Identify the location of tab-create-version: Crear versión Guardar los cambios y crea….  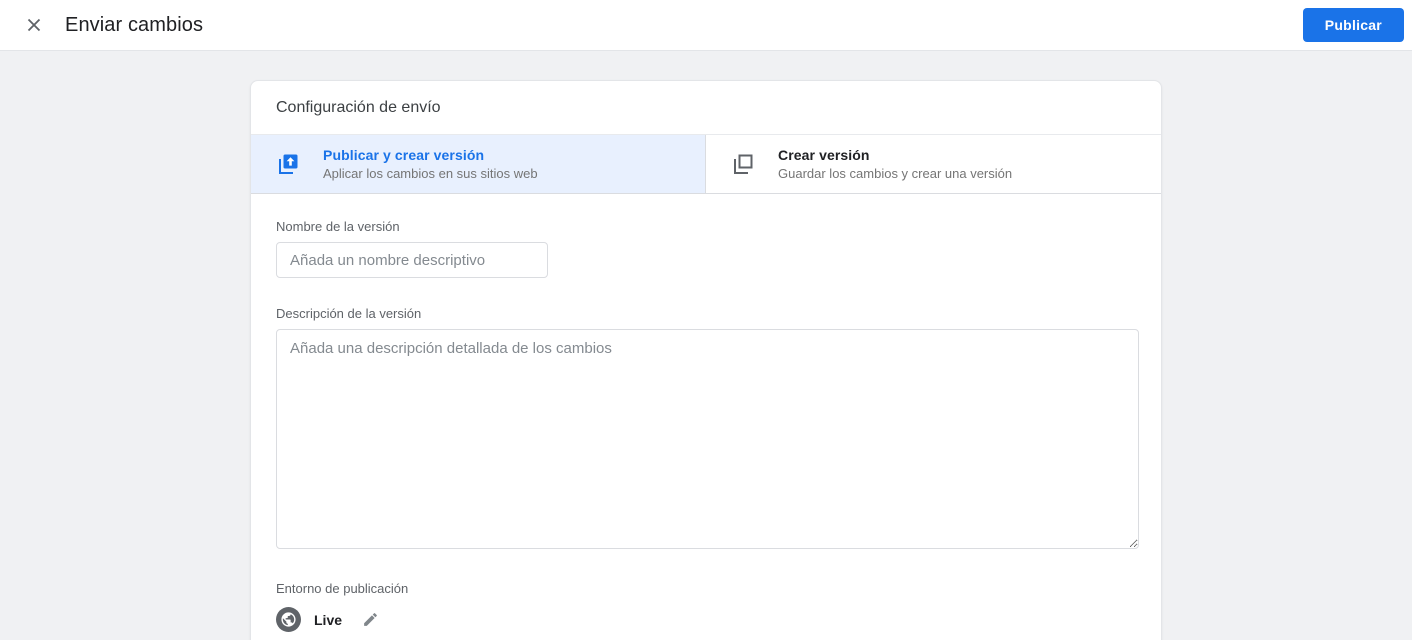
(933, 164).